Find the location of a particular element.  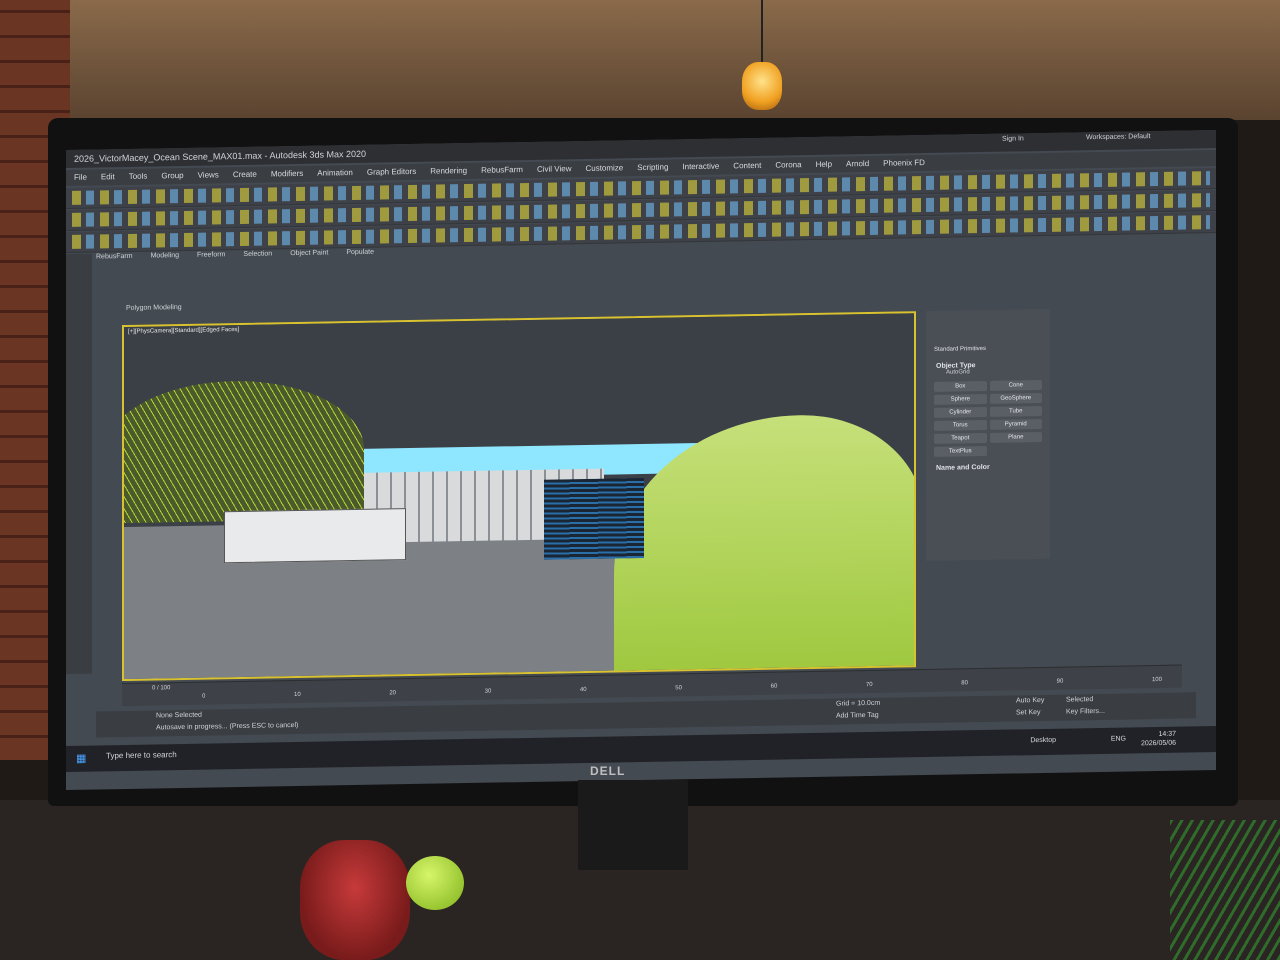

tick-label: 10 is located at coordinates (297, 695).